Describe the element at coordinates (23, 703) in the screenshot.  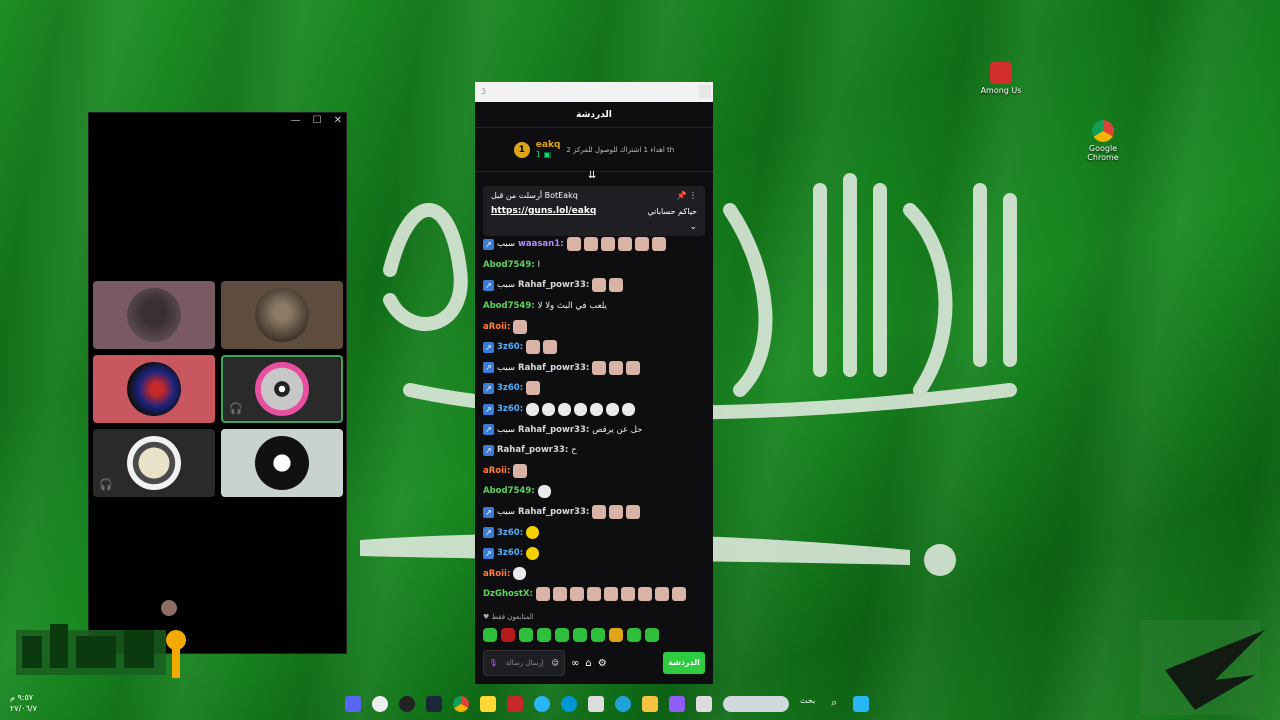
I see `system-clock: ٩:٥٧ م ٢٧/٠٦/٧` at that location.